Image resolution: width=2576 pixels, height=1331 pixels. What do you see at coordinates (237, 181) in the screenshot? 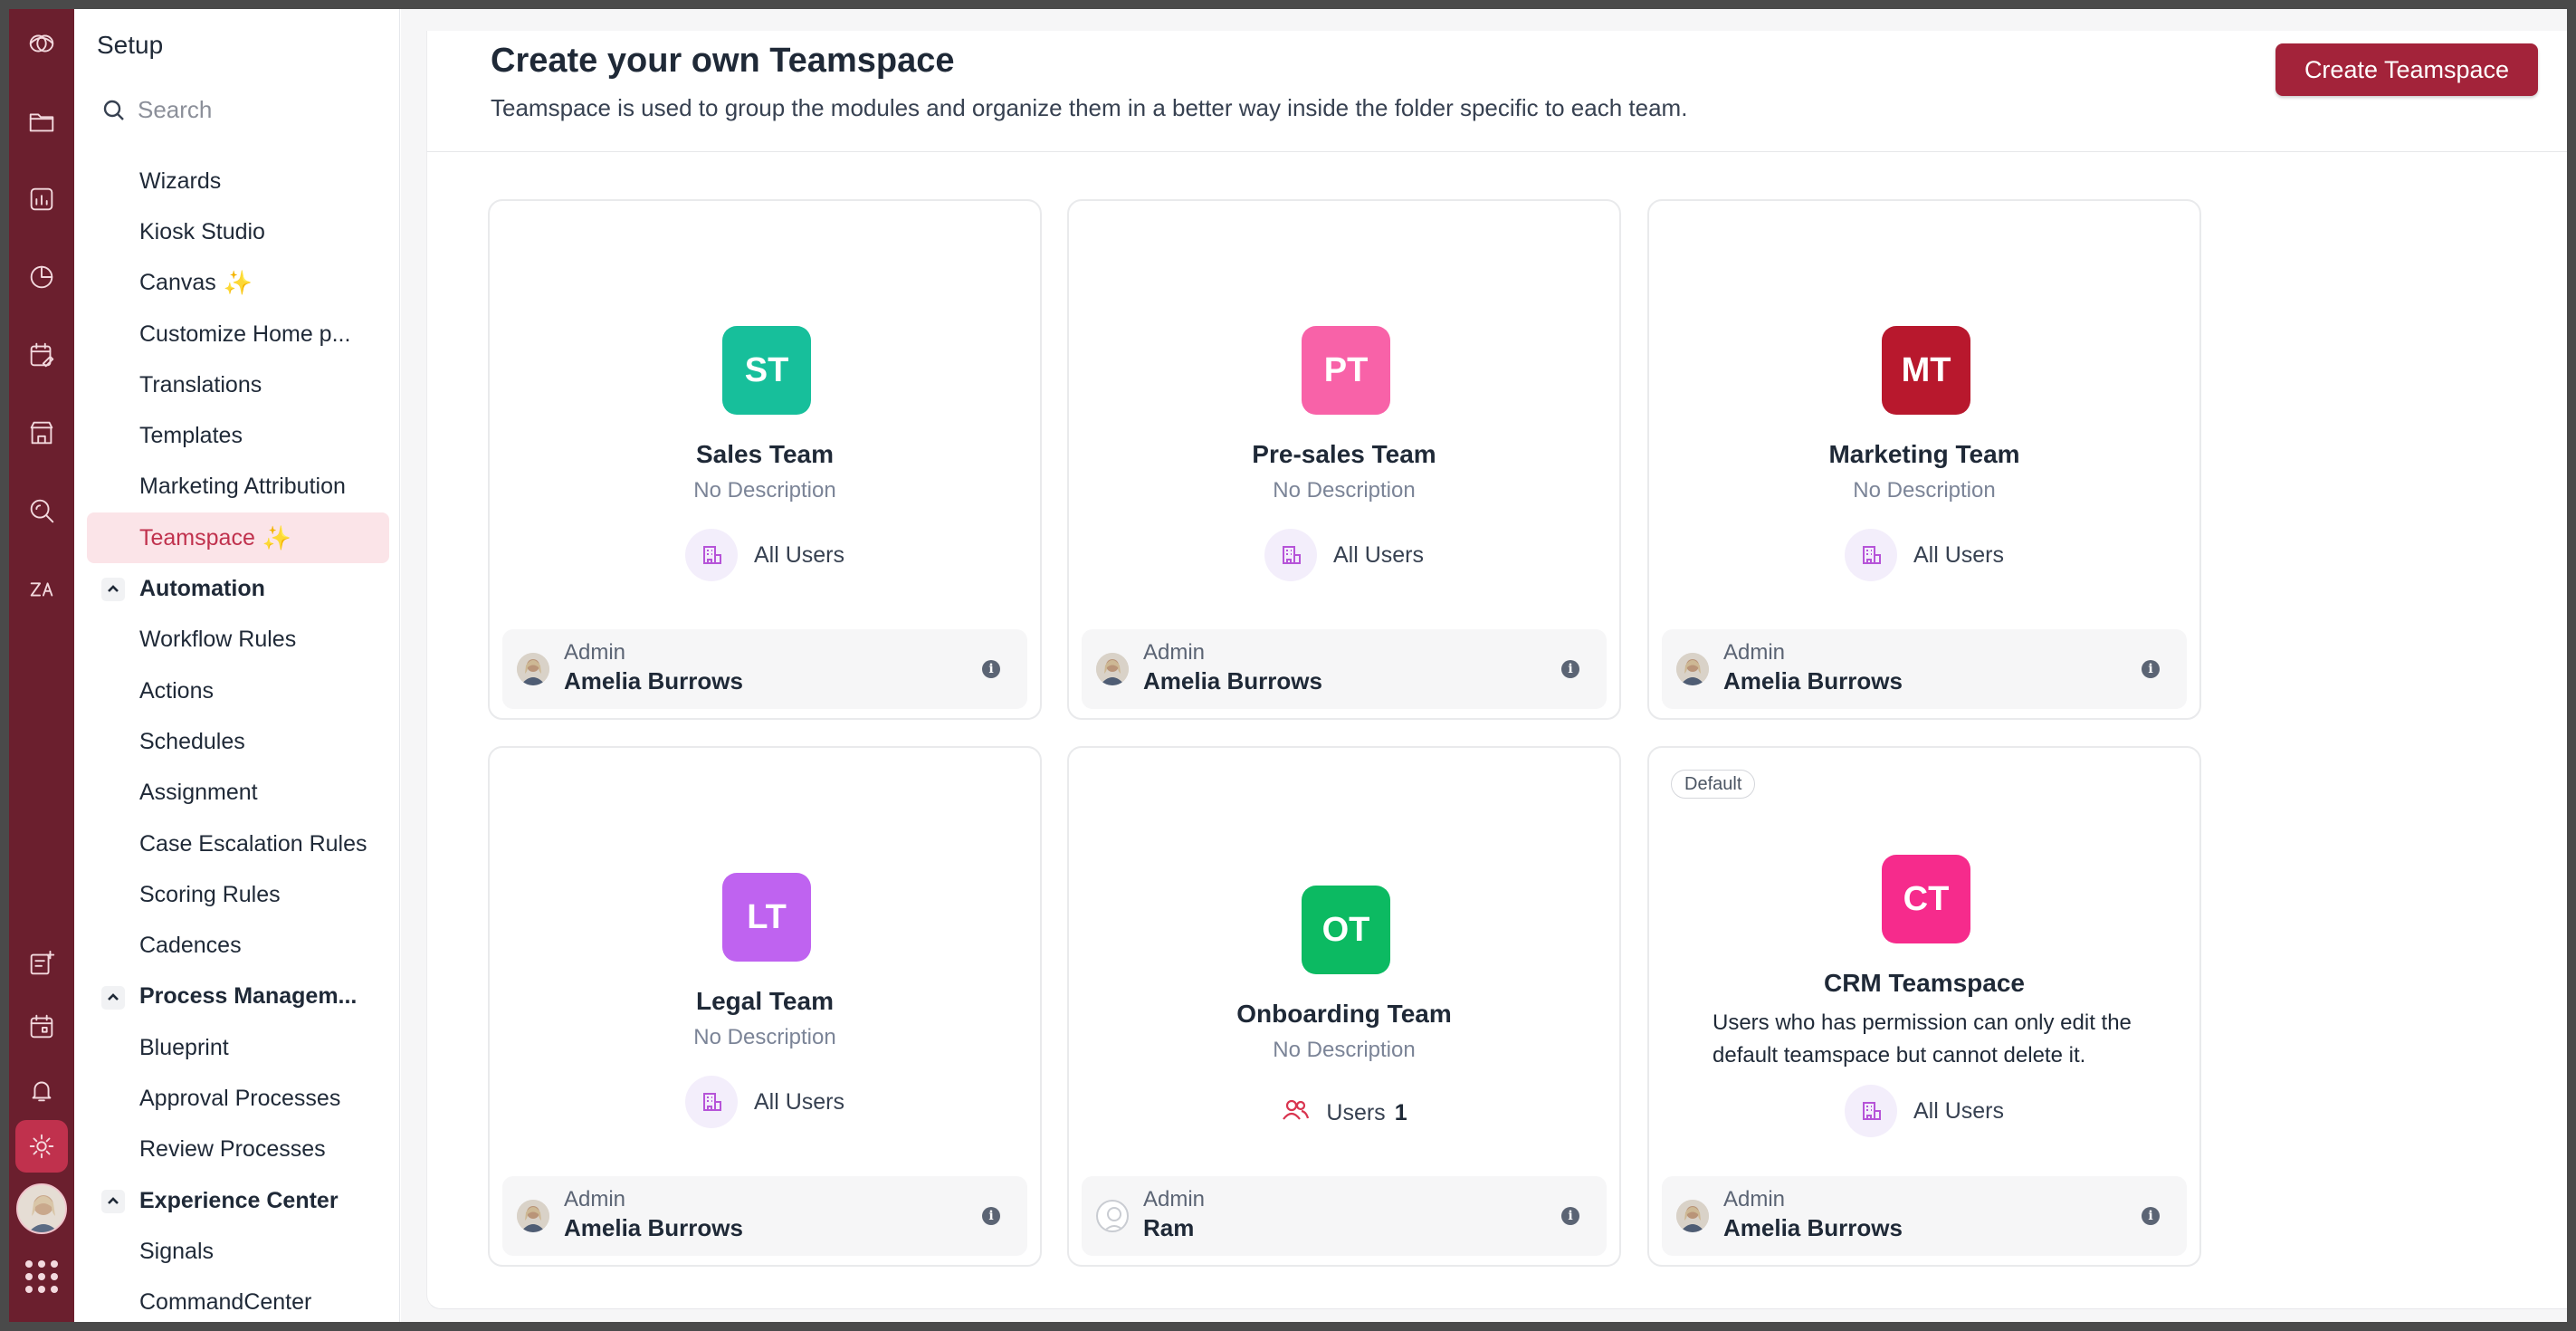
I see `sidebar-item: Wizards` at bounding box center [237, 181].